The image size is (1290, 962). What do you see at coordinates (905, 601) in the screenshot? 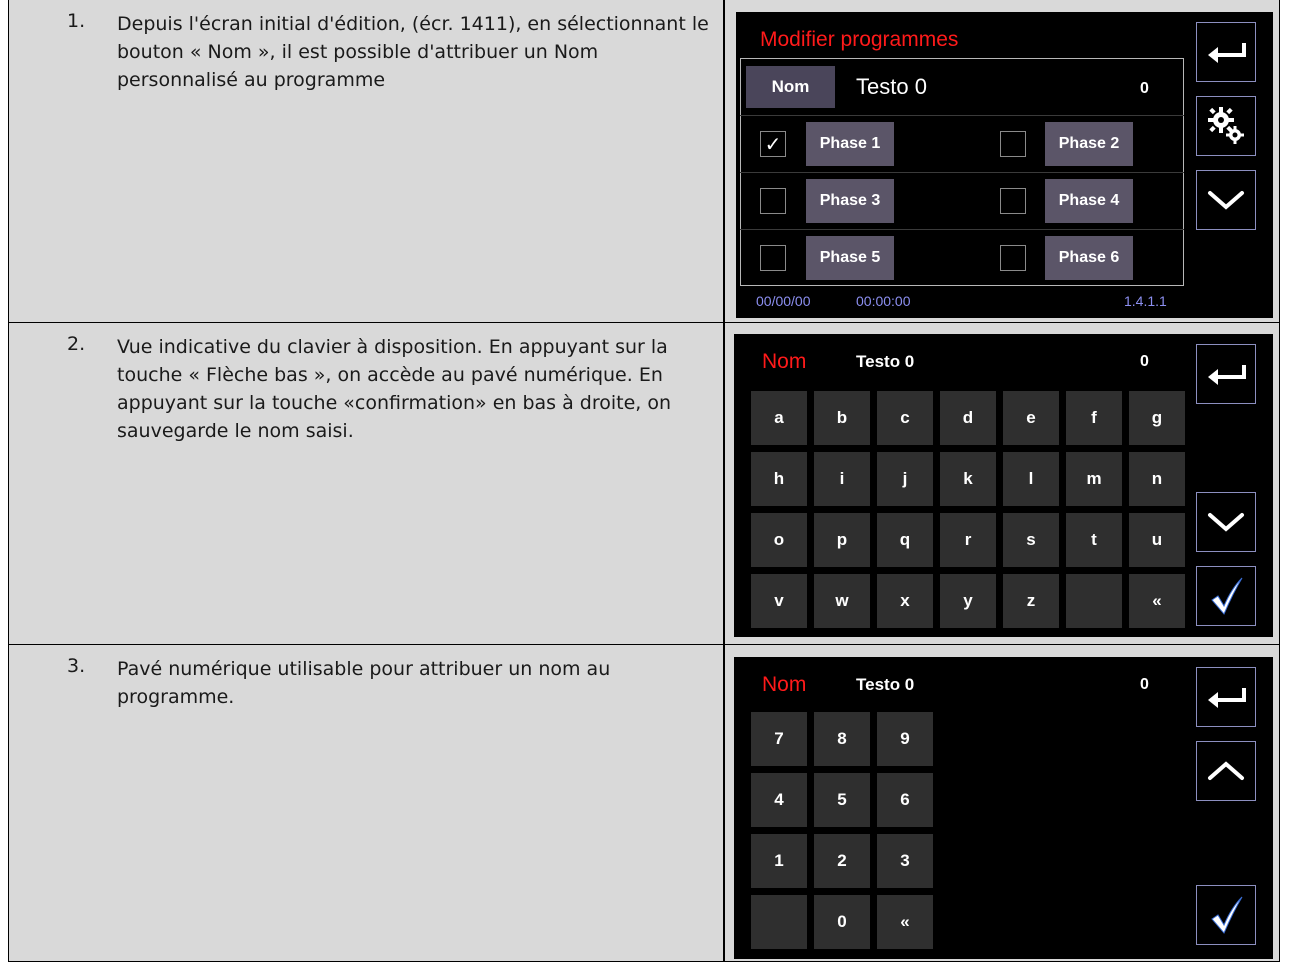
I see `keyboard-key: x` at bounding box center [905, 601].